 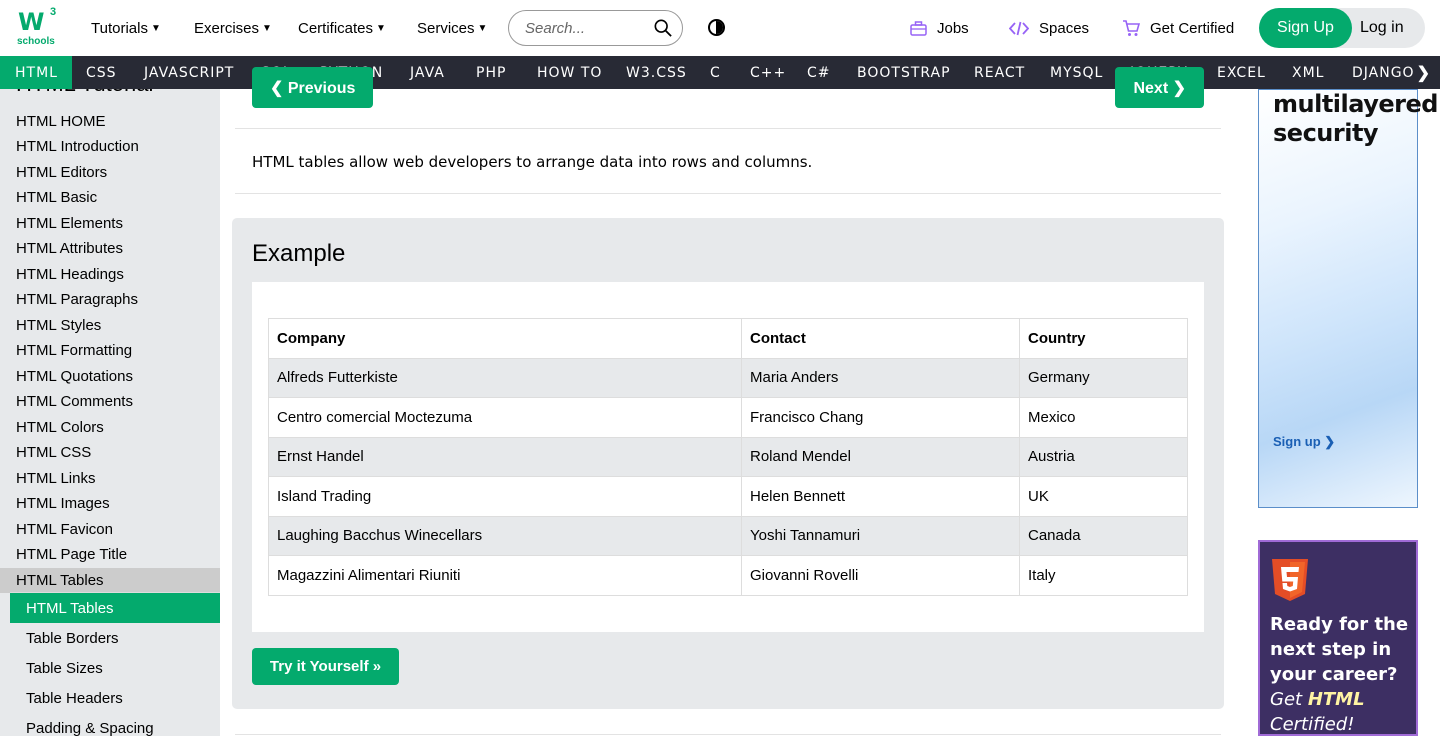 I want to click on ad-subline: Get HTML Certified!, so click(x=1317, y=712).